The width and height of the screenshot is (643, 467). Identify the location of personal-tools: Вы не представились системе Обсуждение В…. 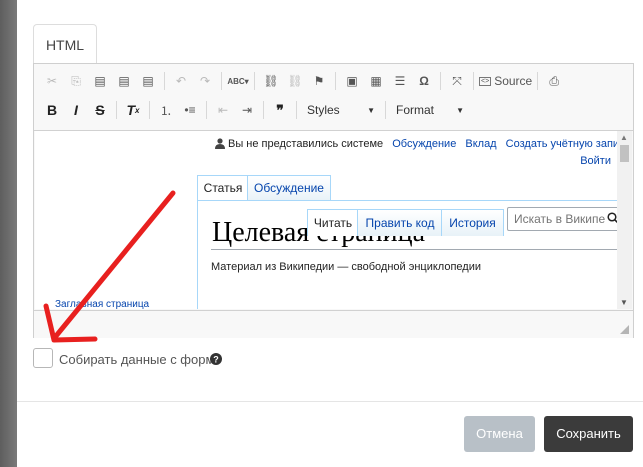
(422, 144).